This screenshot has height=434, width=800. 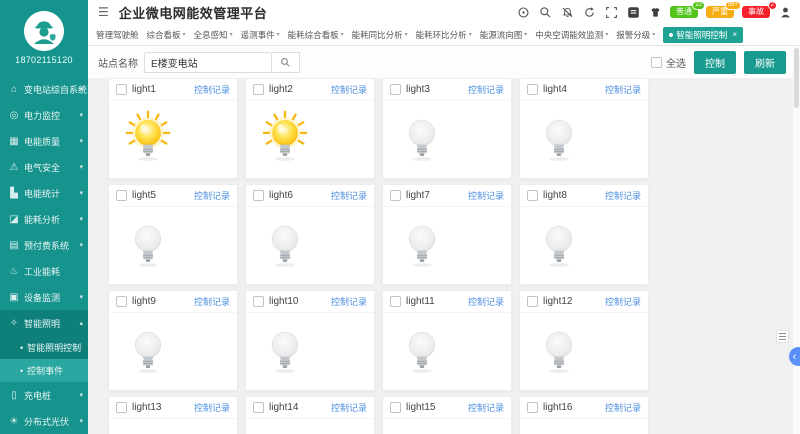 I want to click on site-search-button, so click(x=286, y=62).